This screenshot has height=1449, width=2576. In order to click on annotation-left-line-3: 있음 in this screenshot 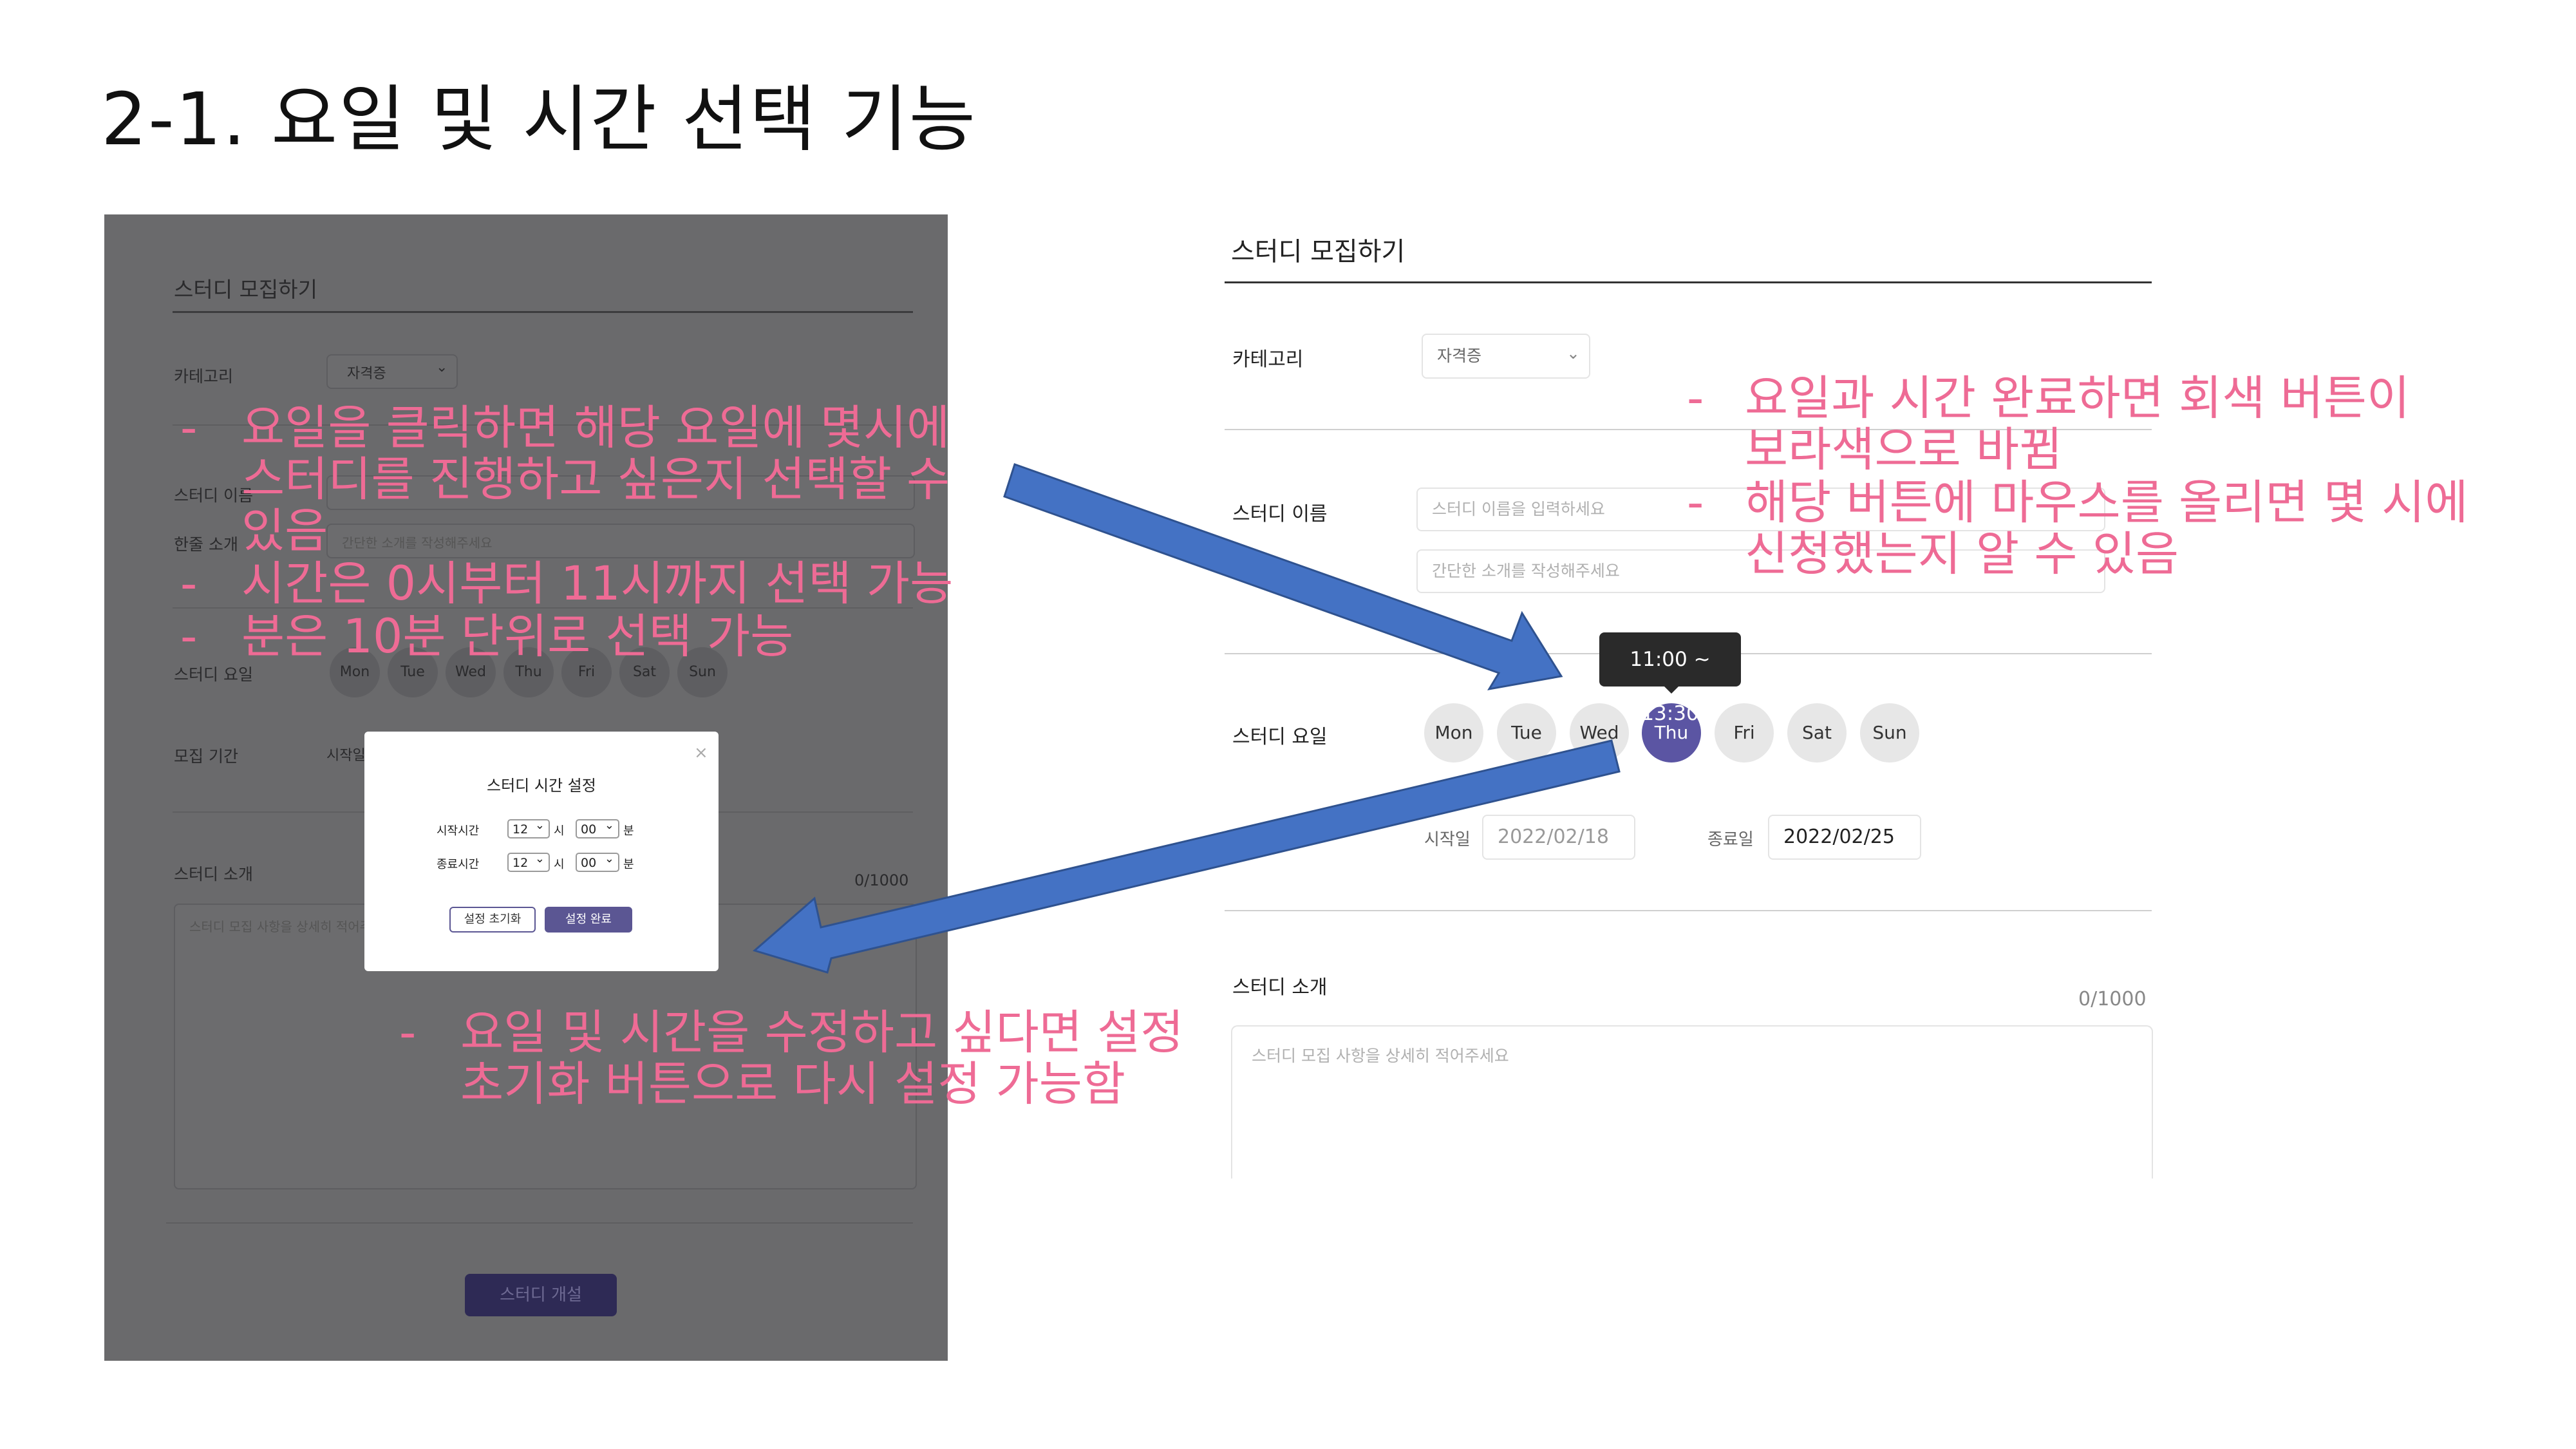, I will do `click(284, 531)`.